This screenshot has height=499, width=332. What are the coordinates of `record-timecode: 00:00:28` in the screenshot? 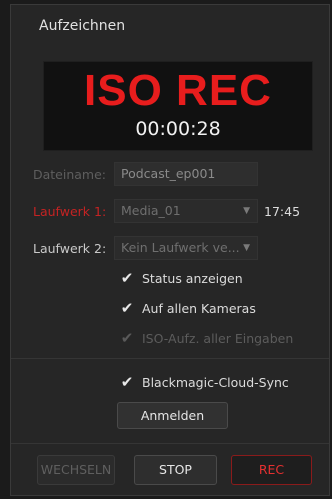 It's located at (178, 129).